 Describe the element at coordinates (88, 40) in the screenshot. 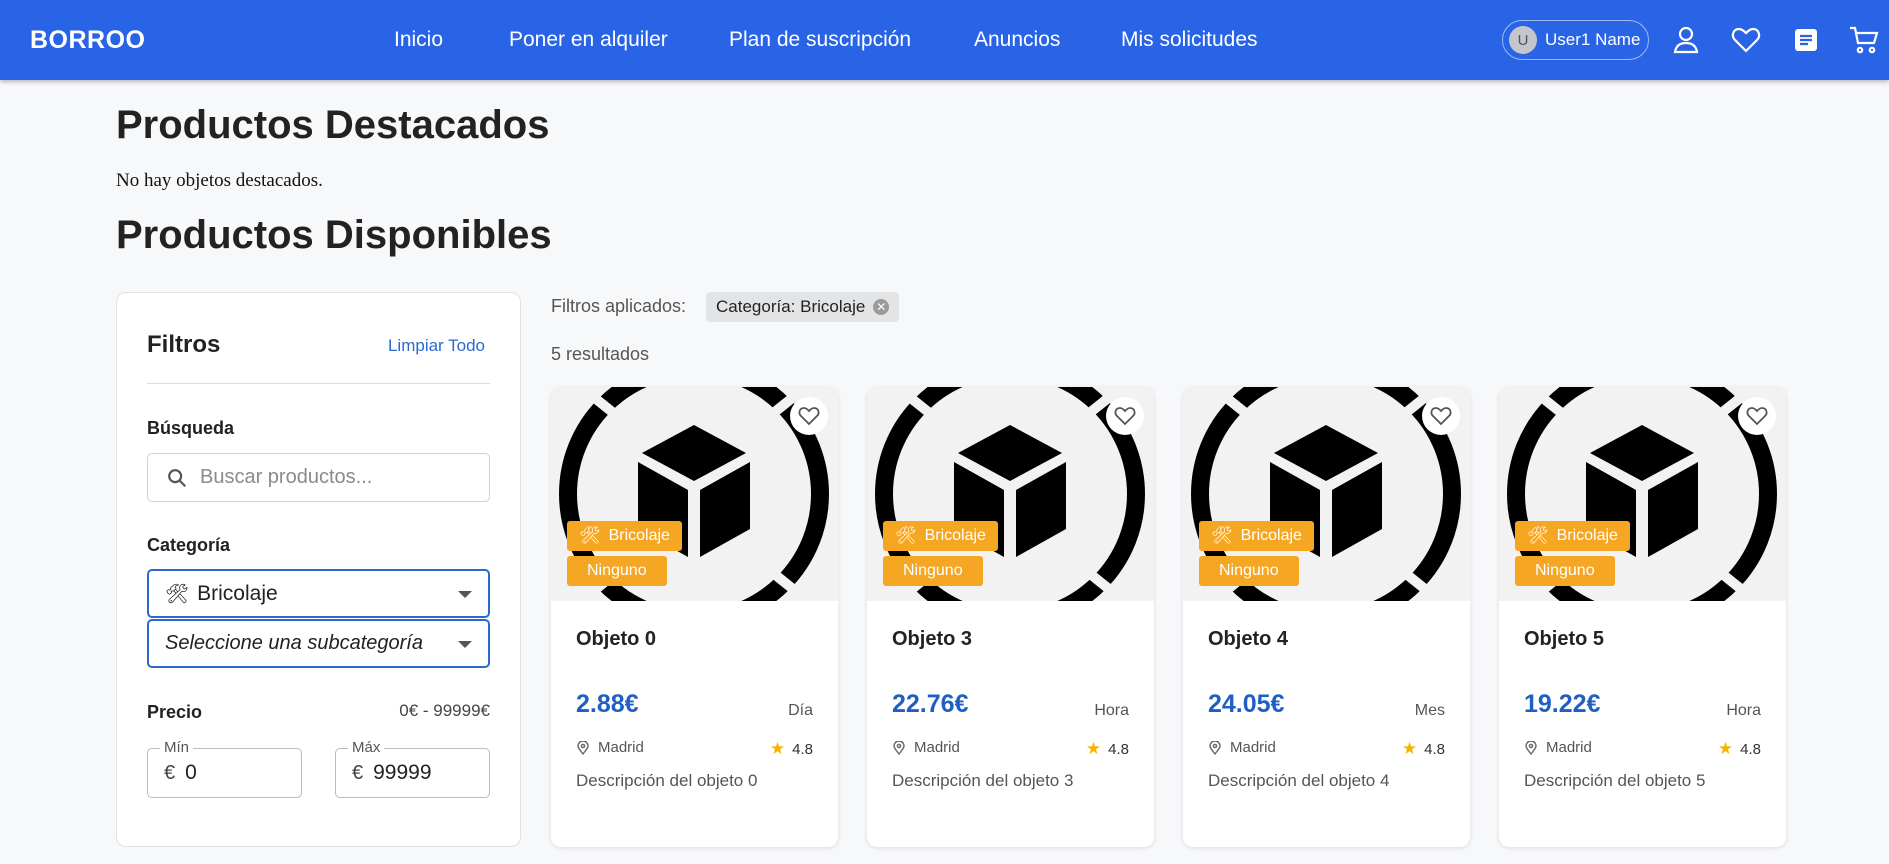

I see `brand-logo: BORROO` at that location.